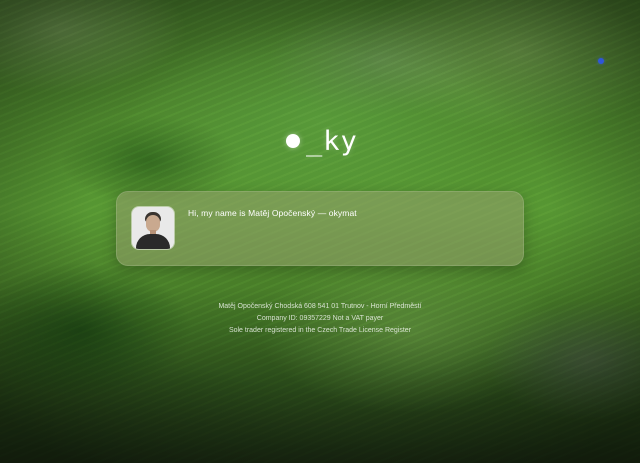 The image size is (640, 463). I want to click on avatar, so click(153, 228).